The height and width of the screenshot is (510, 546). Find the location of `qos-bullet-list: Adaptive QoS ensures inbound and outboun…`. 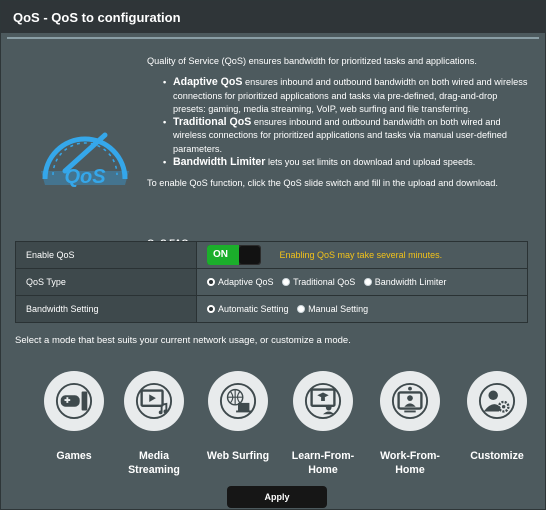

qos-bullet-list: Adaptive QoS ensures inbound and outboun… is located at coordinates (351, 123).